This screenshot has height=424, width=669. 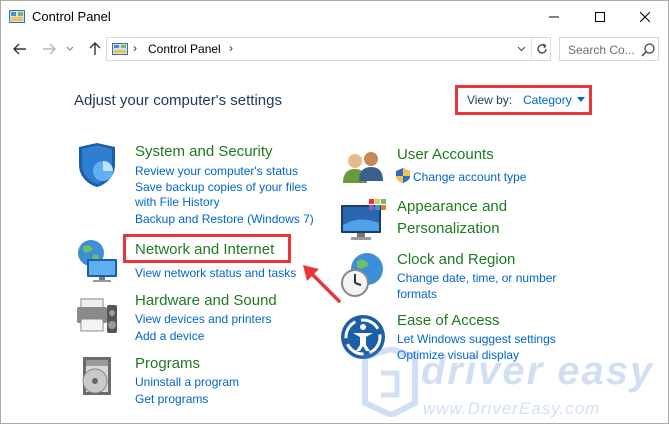 I want to click on monitor-palette-icon, so click(x=363, y=221).